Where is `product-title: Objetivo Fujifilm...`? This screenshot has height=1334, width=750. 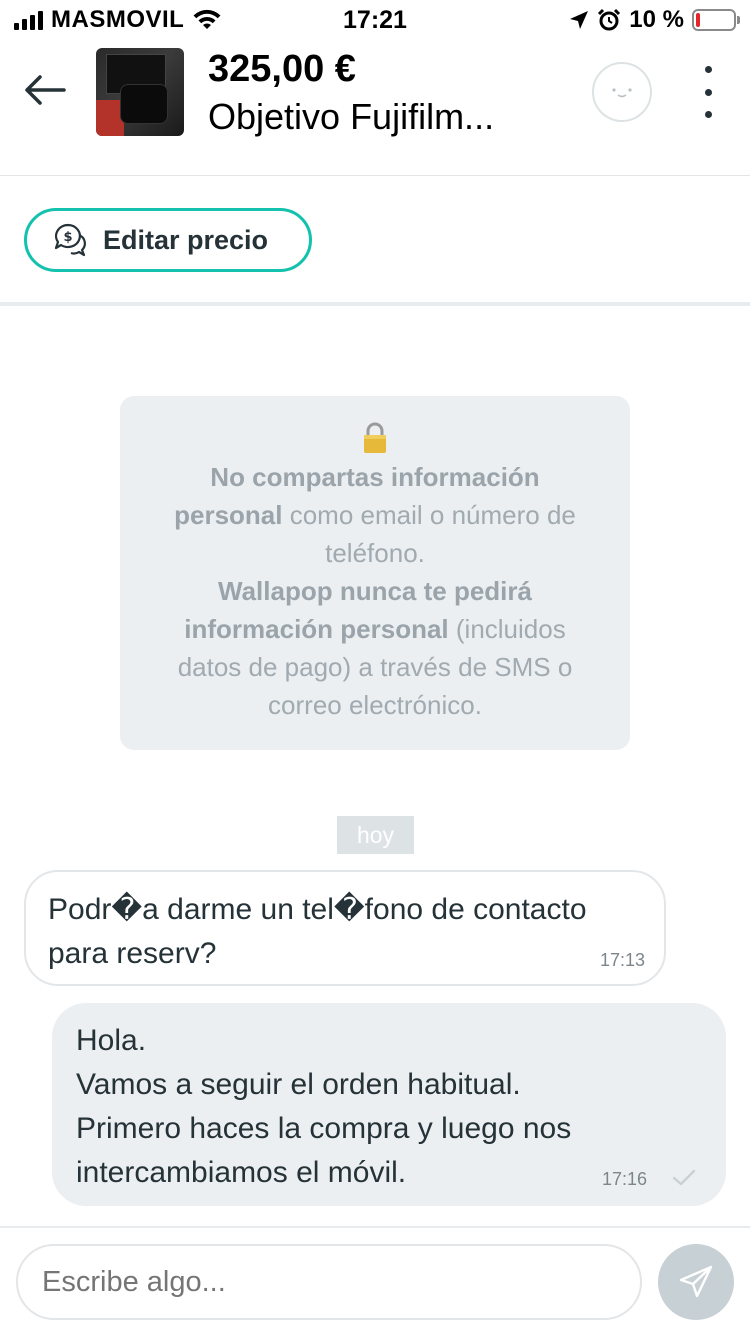
product-title: Objetivo Fujifilm... is located at coordinates (351, 117).